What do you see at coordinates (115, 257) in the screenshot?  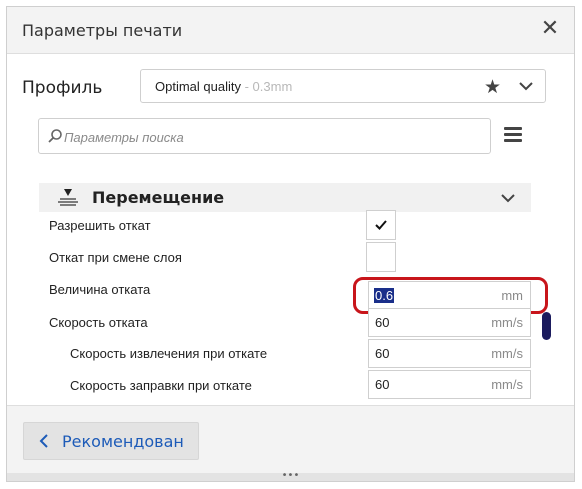 I see `setting-label-retract-layer-change: Откат при смене слоя` at bounding box center [115, 257].